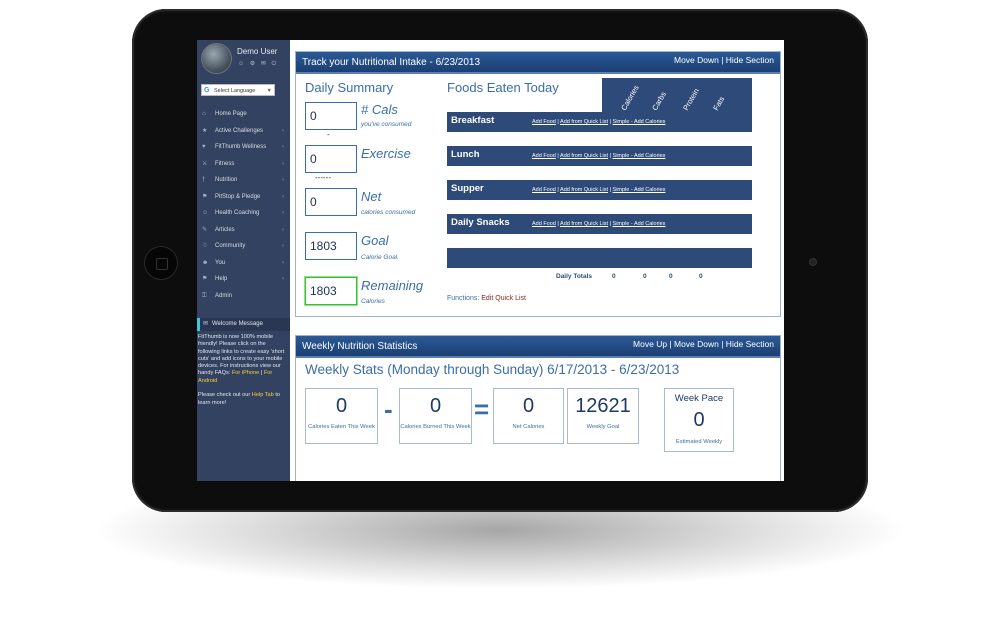 This screenshot has height=636, width=1000. I want to click on sidebar-item-active-challenges: ★ Active Challenges ‹, so click(243, 131).